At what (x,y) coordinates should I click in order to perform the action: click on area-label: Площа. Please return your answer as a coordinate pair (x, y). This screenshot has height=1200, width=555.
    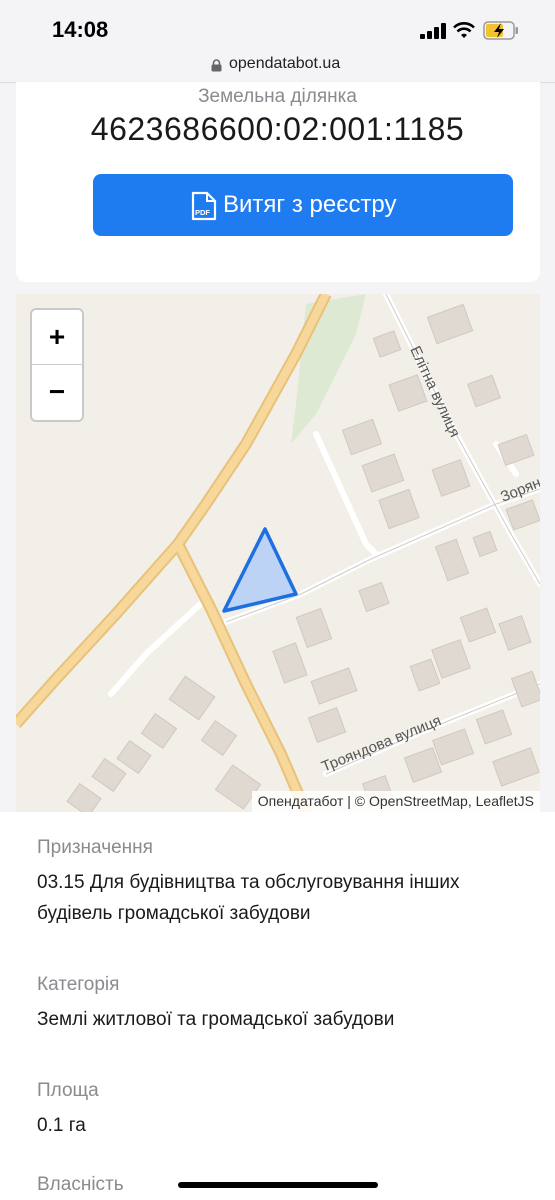
    Looking at the image, I should click on (68, 1090).